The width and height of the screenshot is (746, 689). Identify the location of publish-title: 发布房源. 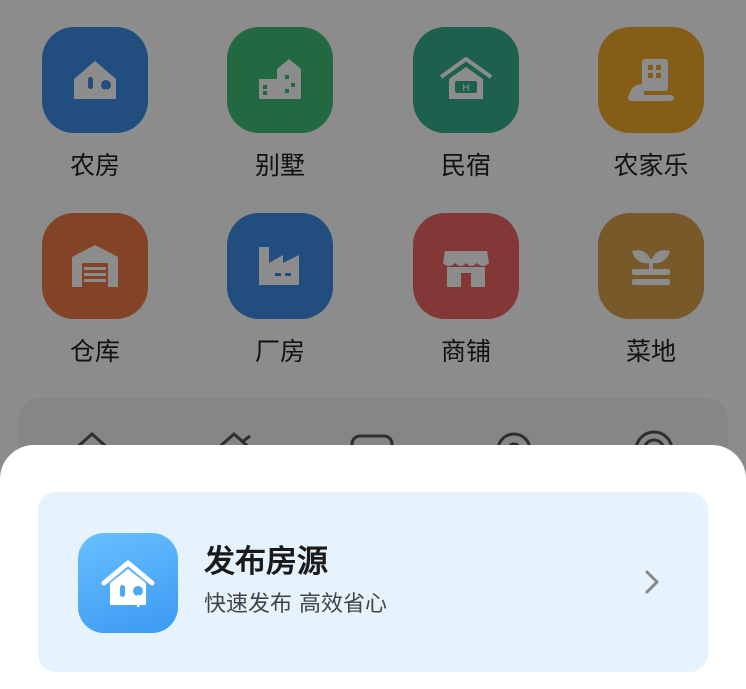
(266, 562).